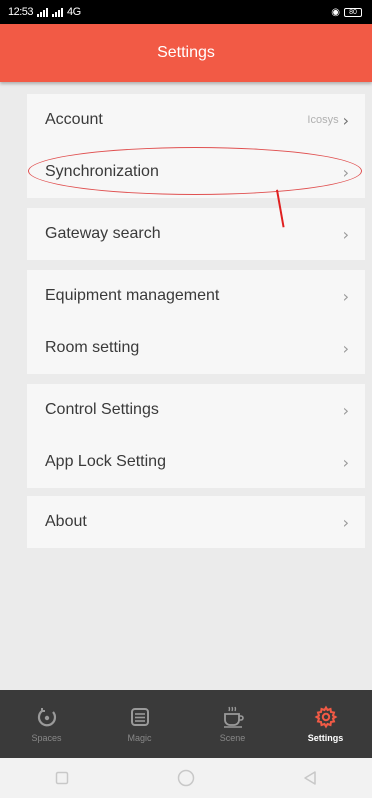 This screenshot has width=372, height=798. I want to click on settings-item-right: Icosys ›, so click(328, 120).